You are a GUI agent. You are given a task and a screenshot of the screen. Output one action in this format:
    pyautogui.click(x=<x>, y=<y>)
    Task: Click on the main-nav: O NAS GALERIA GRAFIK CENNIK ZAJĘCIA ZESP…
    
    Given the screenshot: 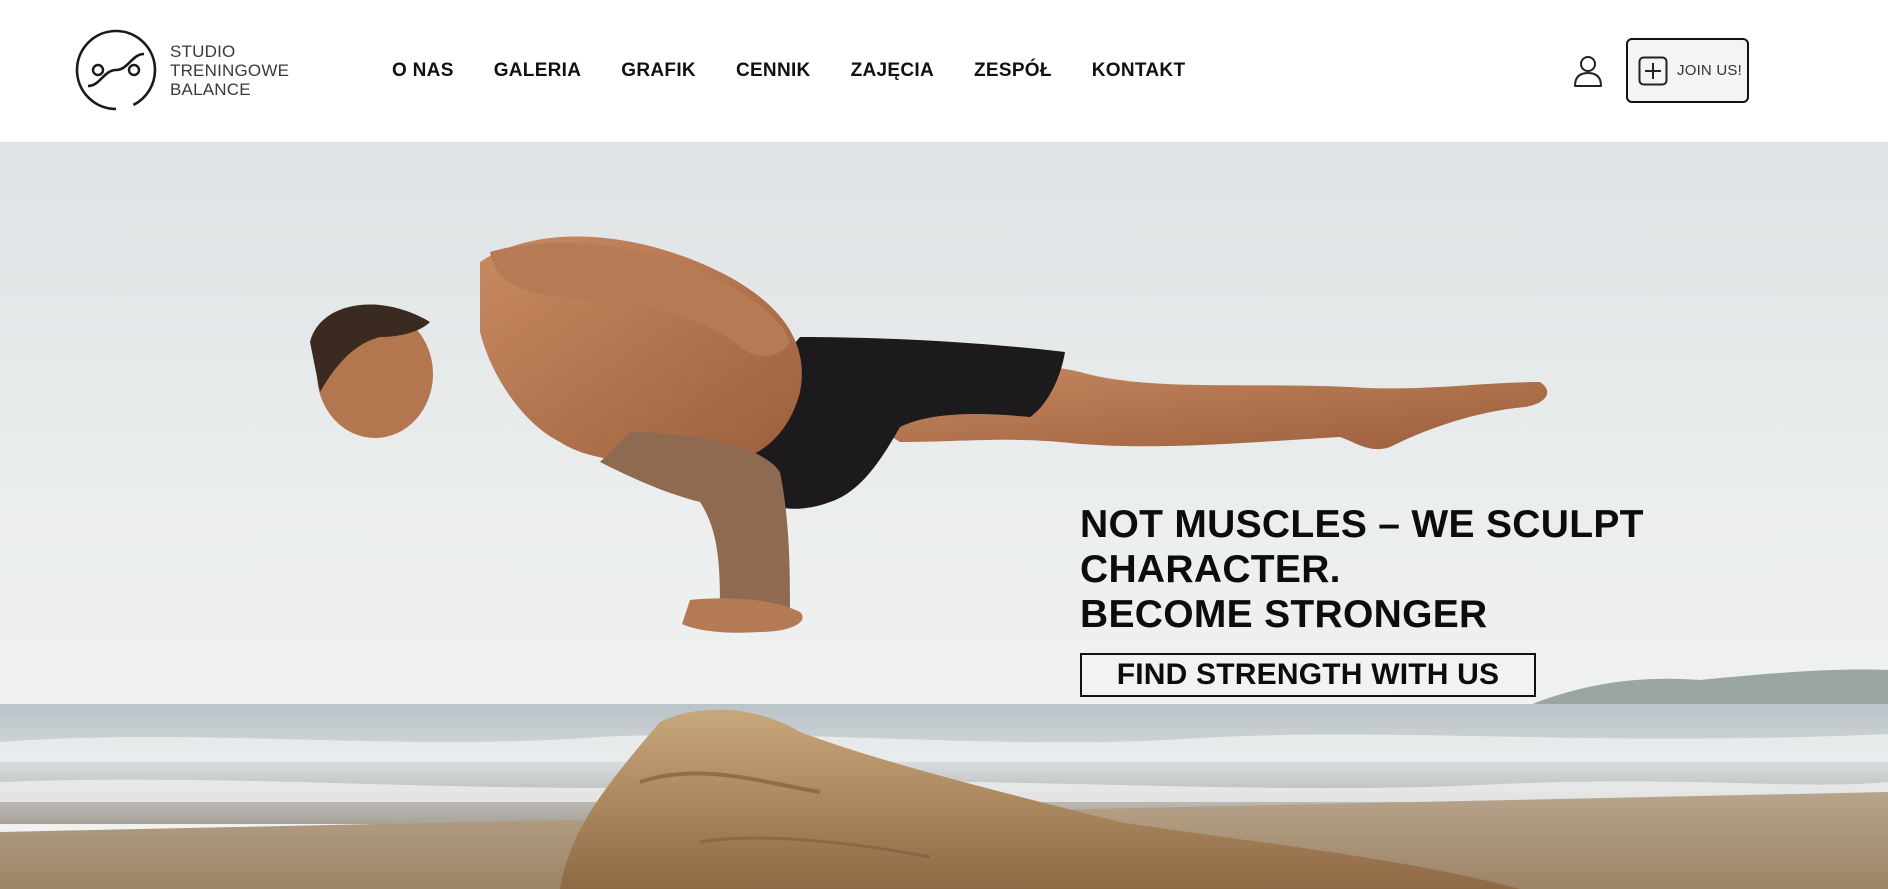 What is the action you would take?
    pyautogui.click(x=788, y=71)
    